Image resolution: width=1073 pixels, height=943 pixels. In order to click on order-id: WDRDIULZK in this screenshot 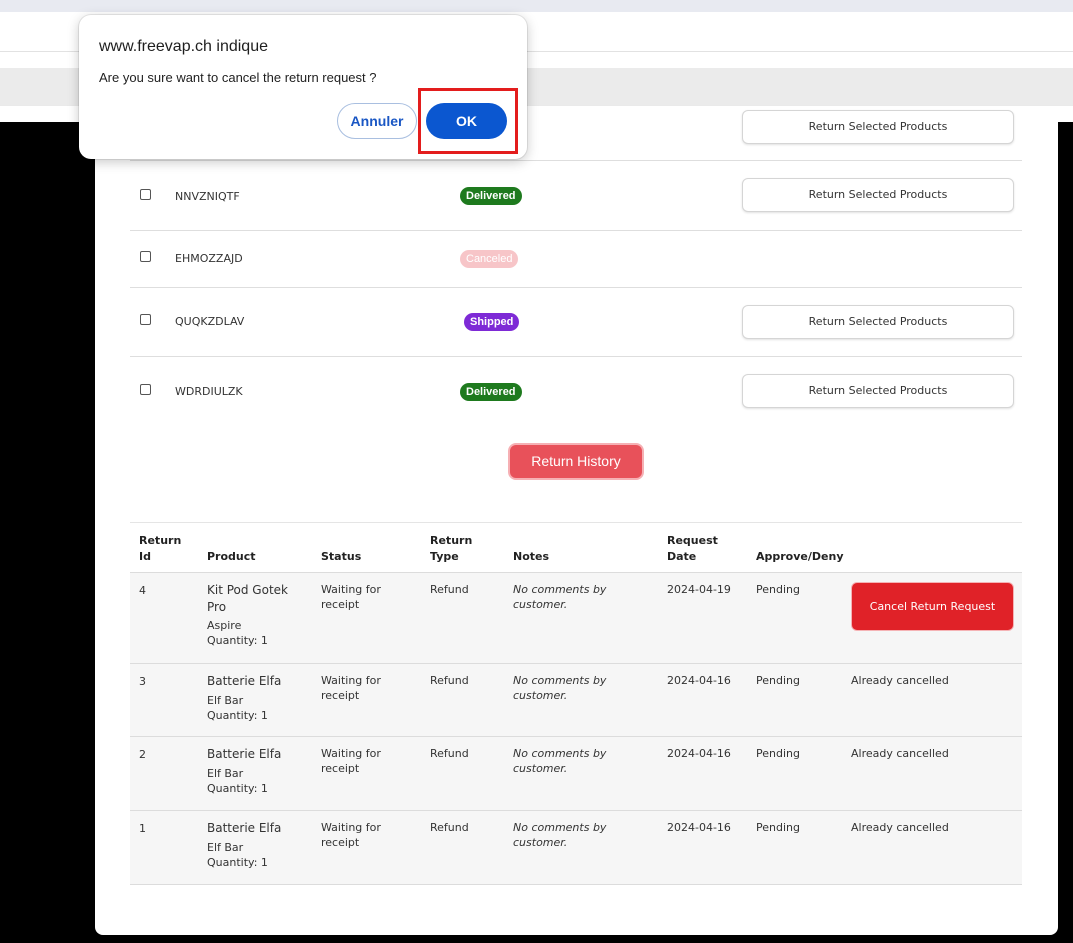, I will do `click(209, 391)`.